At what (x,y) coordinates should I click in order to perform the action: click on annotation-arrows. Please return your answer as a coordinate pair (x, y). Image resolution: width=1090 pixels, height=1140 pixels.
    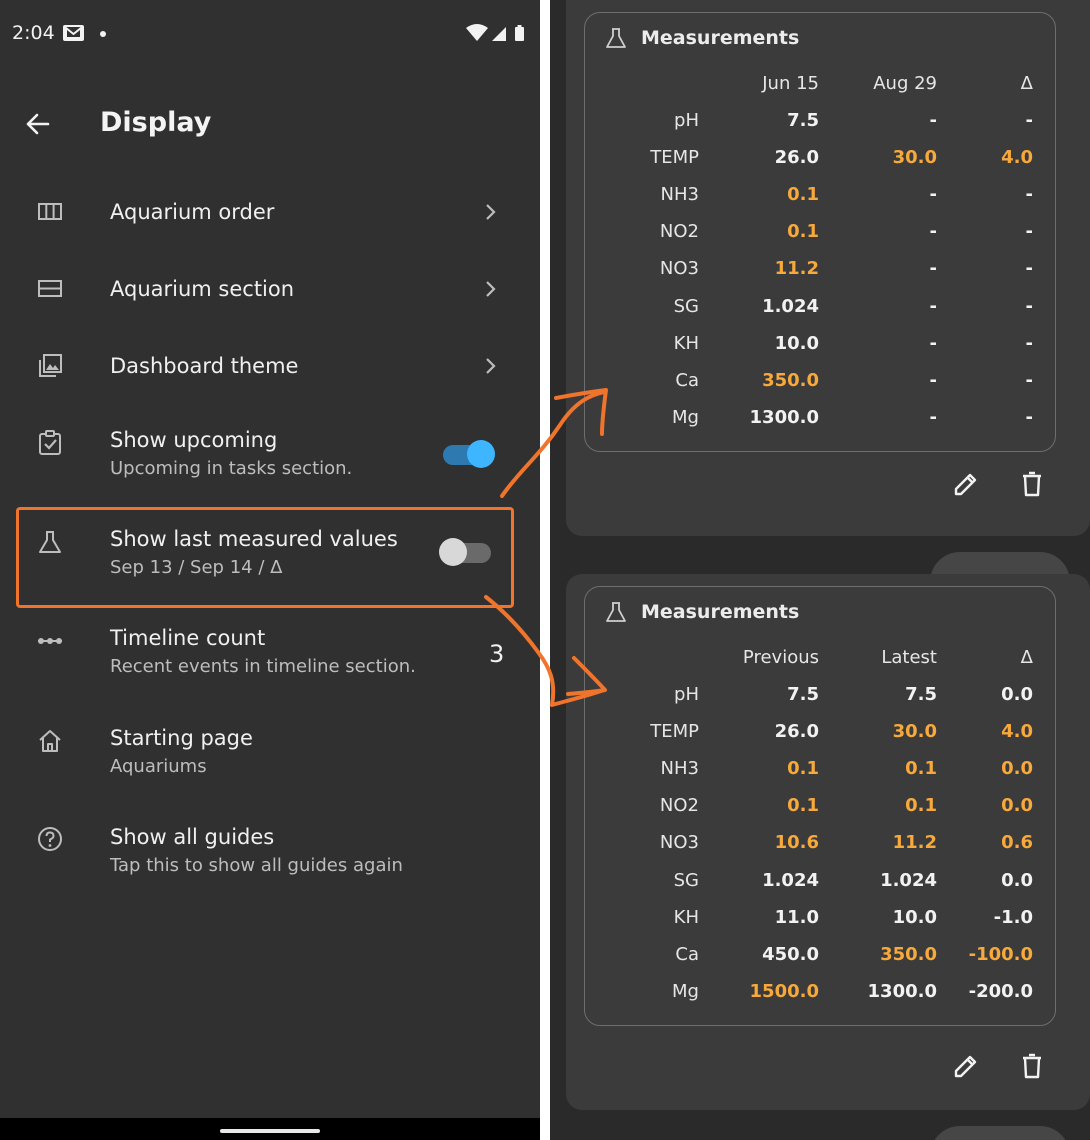
    Looking at the image, I should click on (546, 547).